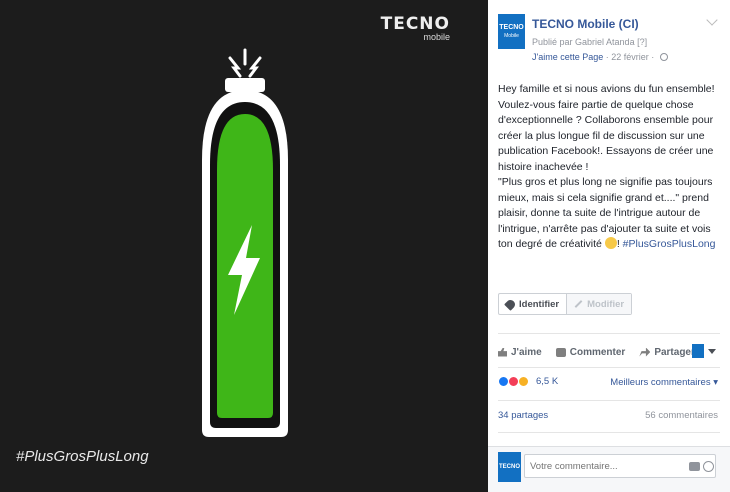 The height and width of the screenshot is (492, 730). Describe the element at coordinates (606, 304) in the screenshot. I see `edit-label: Modifier` at that location.